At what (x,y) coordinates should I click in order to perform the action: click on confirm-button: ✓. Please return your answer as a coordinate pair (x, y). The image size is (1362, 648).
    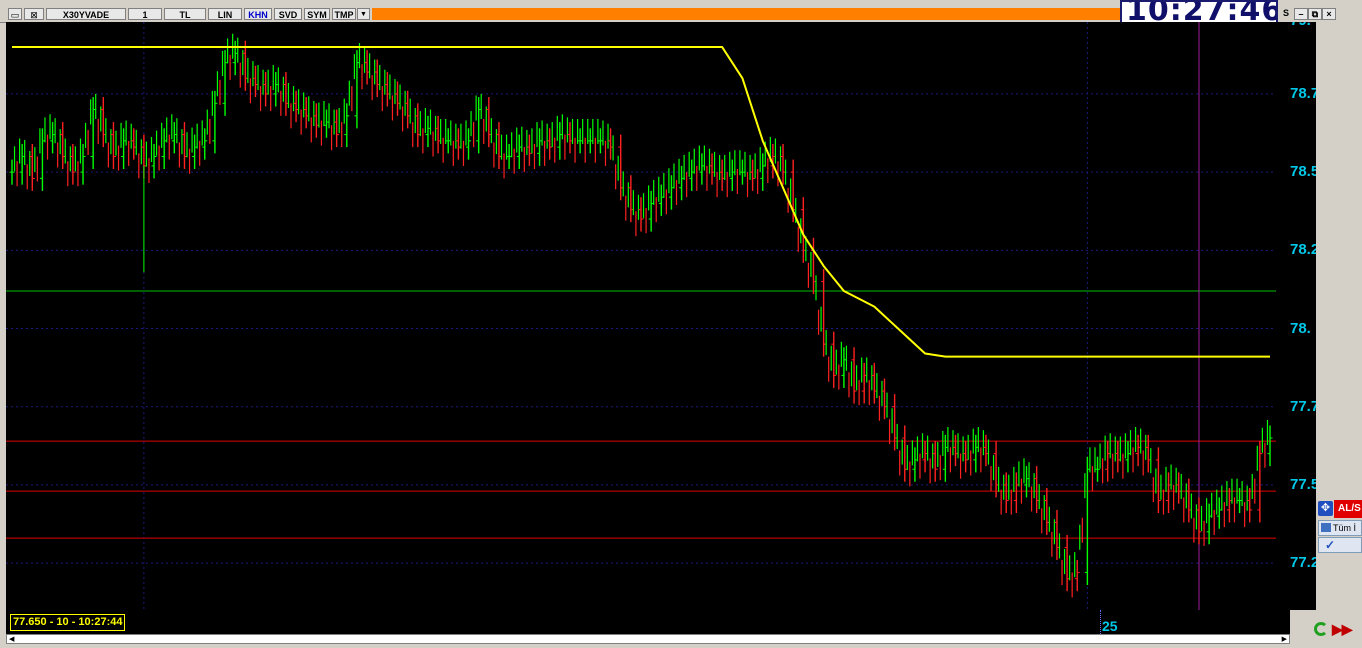
    Looking at the image, I should click on (1340, 545).